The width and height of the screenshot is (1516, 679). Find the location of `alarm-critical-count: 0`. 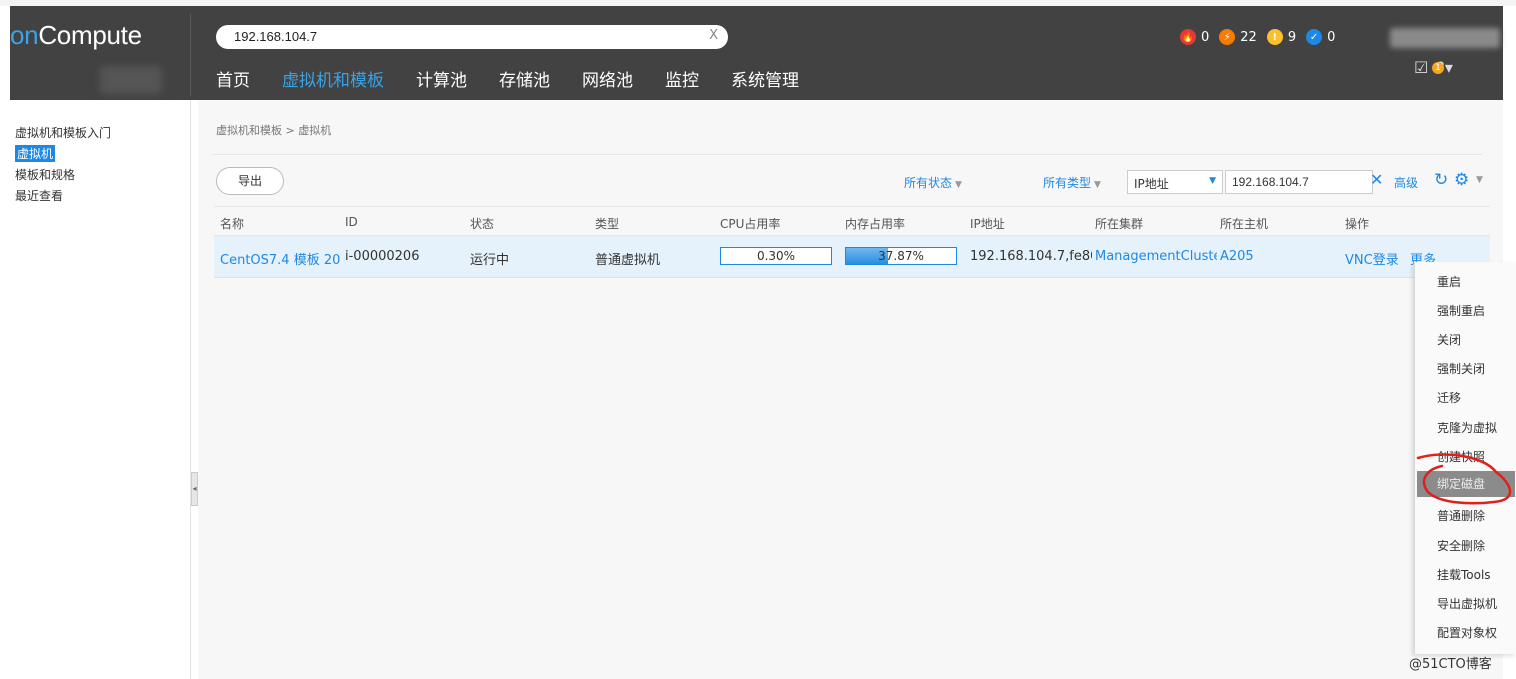

alarm-critical-count: 0 is located at coordinates (1205, 37).